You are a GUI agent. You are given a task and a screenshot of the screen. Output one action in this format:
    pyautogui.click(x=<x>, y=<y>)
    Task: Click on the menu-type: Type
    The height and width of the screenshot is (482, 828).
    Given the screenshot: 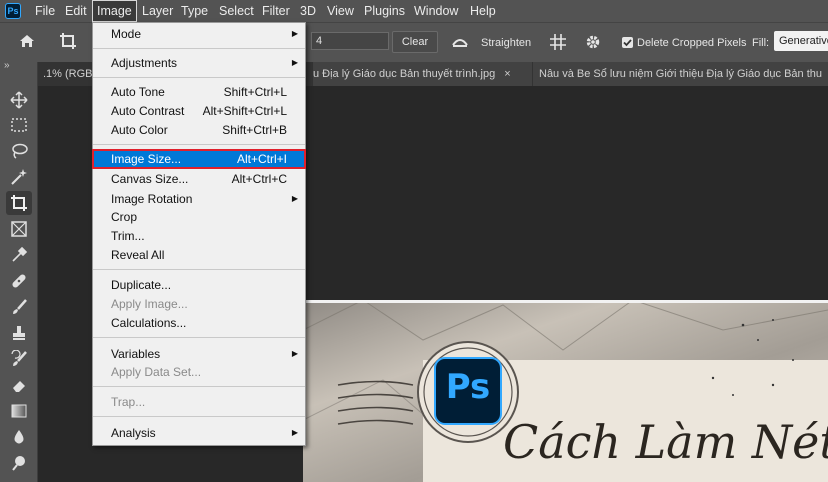 What is the action you would take?
    pyautogui.click(x=194, y=11)
    